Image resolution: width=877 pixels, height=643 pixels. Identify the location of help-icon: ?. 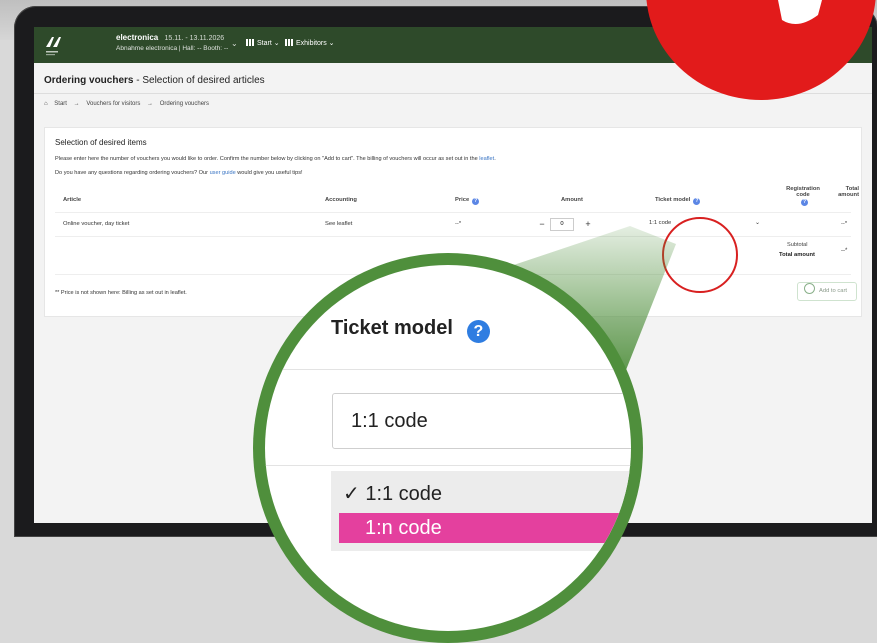
(478, 331).